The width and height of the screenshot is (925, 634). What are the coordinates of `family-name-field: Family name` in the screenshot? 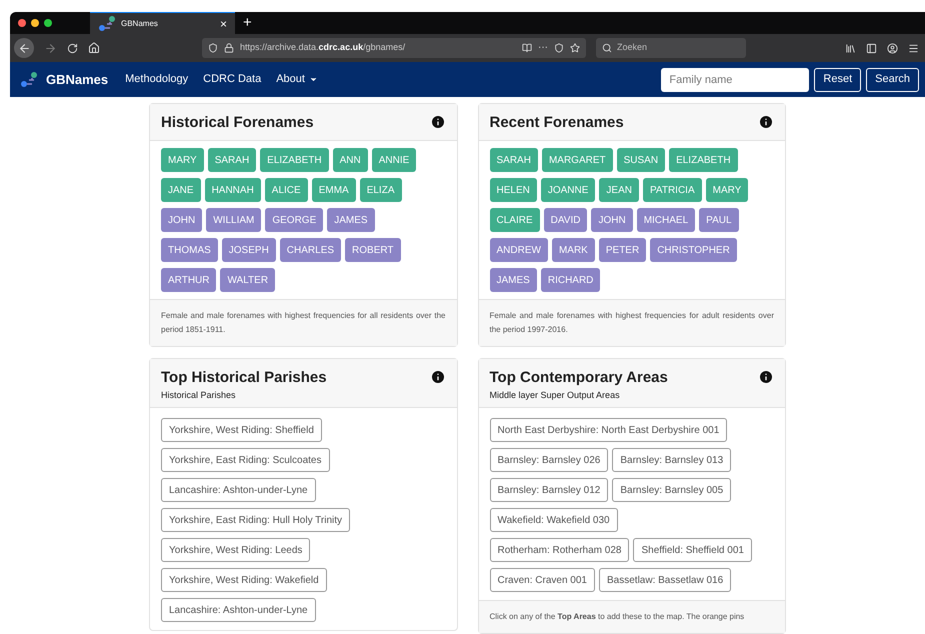 It's located at (735, 80).